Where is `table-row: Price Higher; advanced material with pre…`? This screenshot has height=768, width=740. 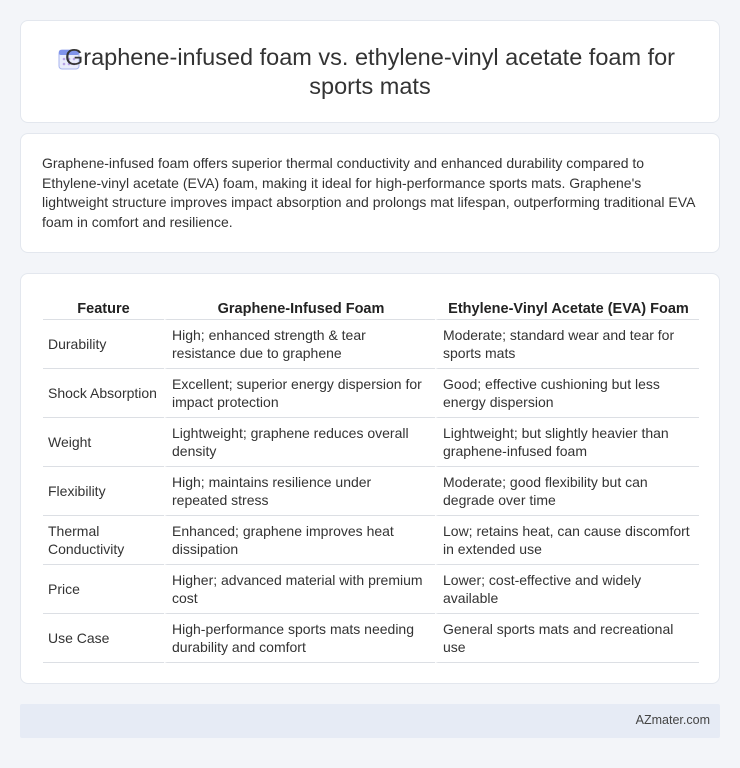 table-row: Price Higher; advanced material with pre… is located at coordinates (371, 589).